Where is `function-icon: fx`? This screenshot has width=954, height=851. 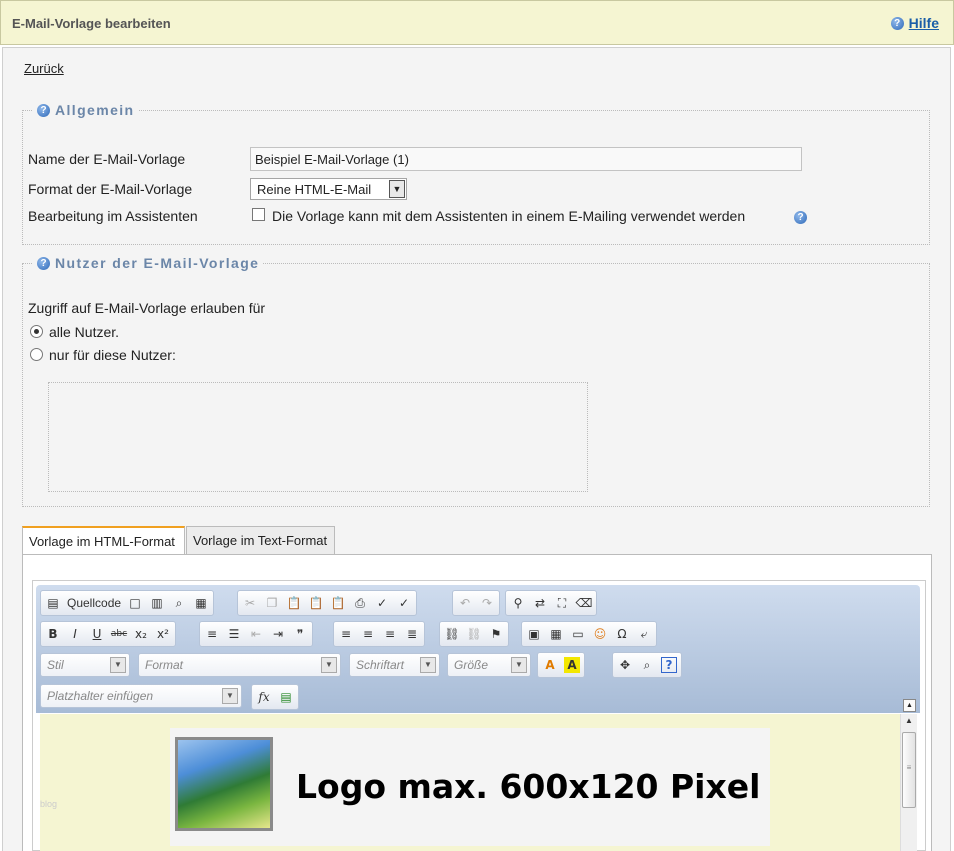
function-icon: fx is located at coordinates (264, 697).